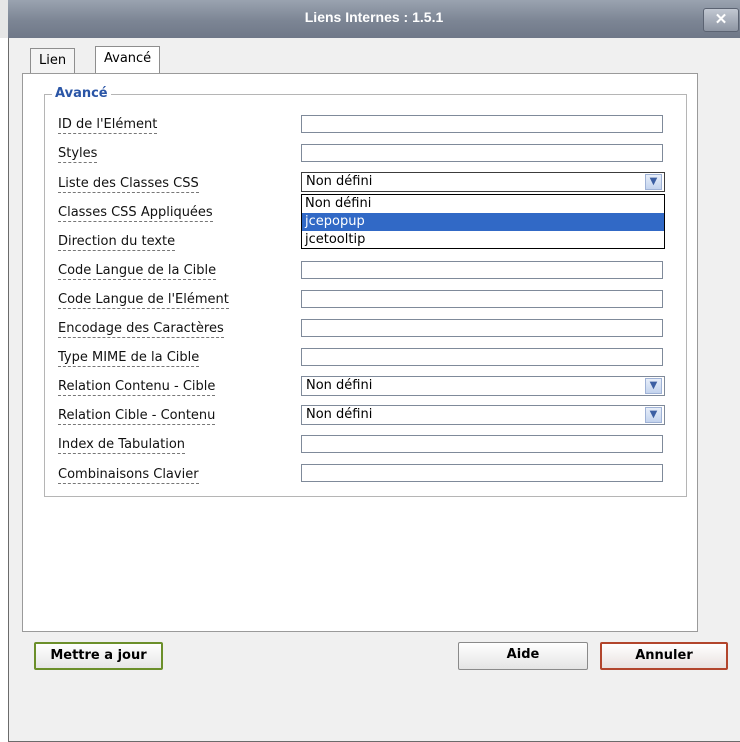 The image size is (740, 742). I want to click on title-bar: Liens Internes : 1.5.1 ✕, so click(374, 19).